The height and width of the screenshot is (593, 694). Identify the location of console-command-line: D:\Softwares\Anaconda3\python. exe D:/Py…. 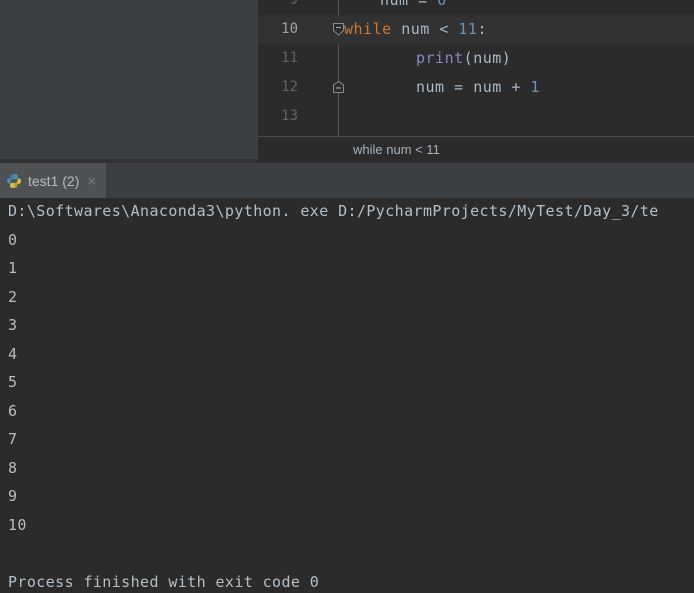
(333, 211).